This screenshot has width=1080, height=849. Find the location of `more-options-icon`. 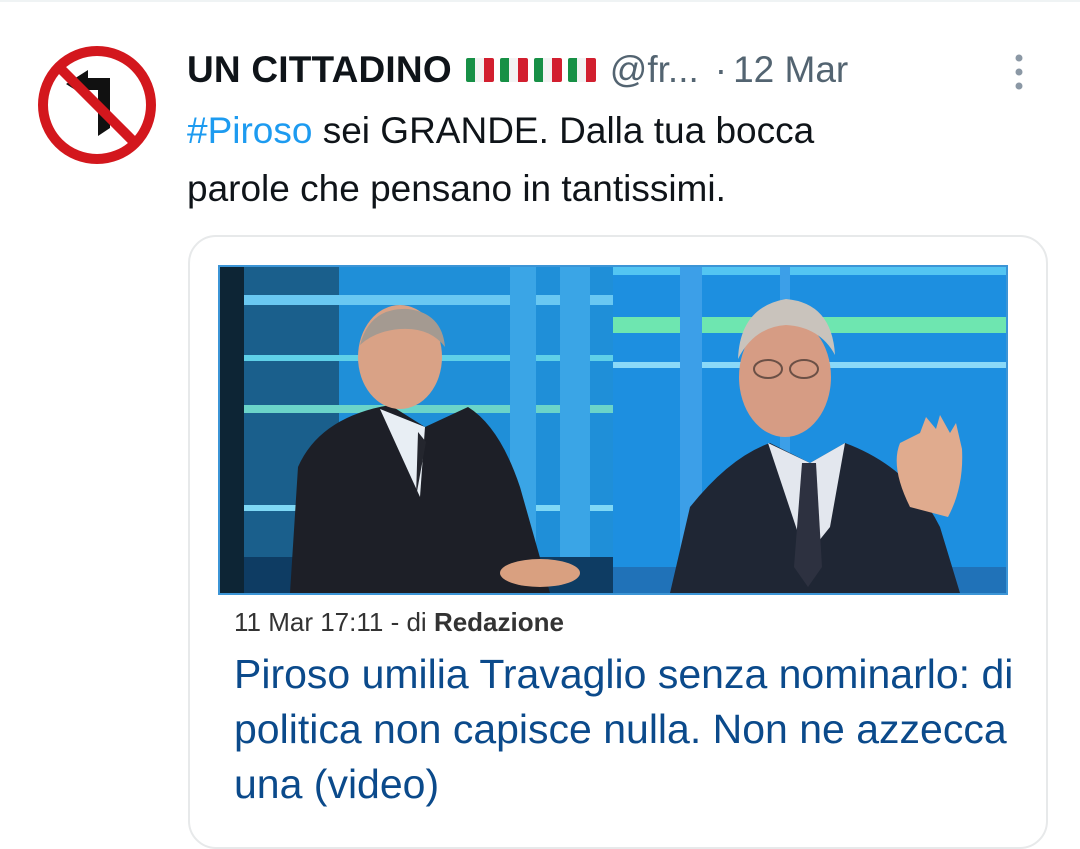

more-options-icon is located at coordinates (1019, 72).